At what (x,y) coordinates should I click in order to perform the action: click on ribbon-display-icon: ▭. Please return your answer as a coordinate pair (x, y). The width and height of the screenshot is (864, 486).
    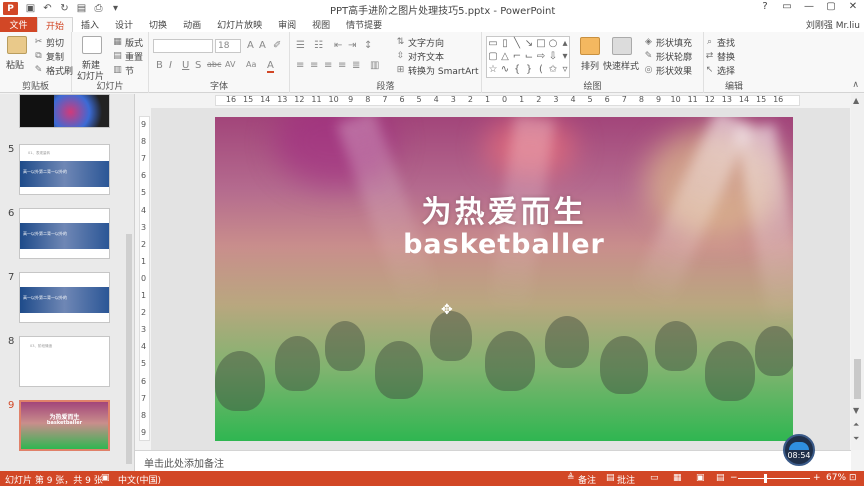
    Looking at the image, I should click on (787, 6).